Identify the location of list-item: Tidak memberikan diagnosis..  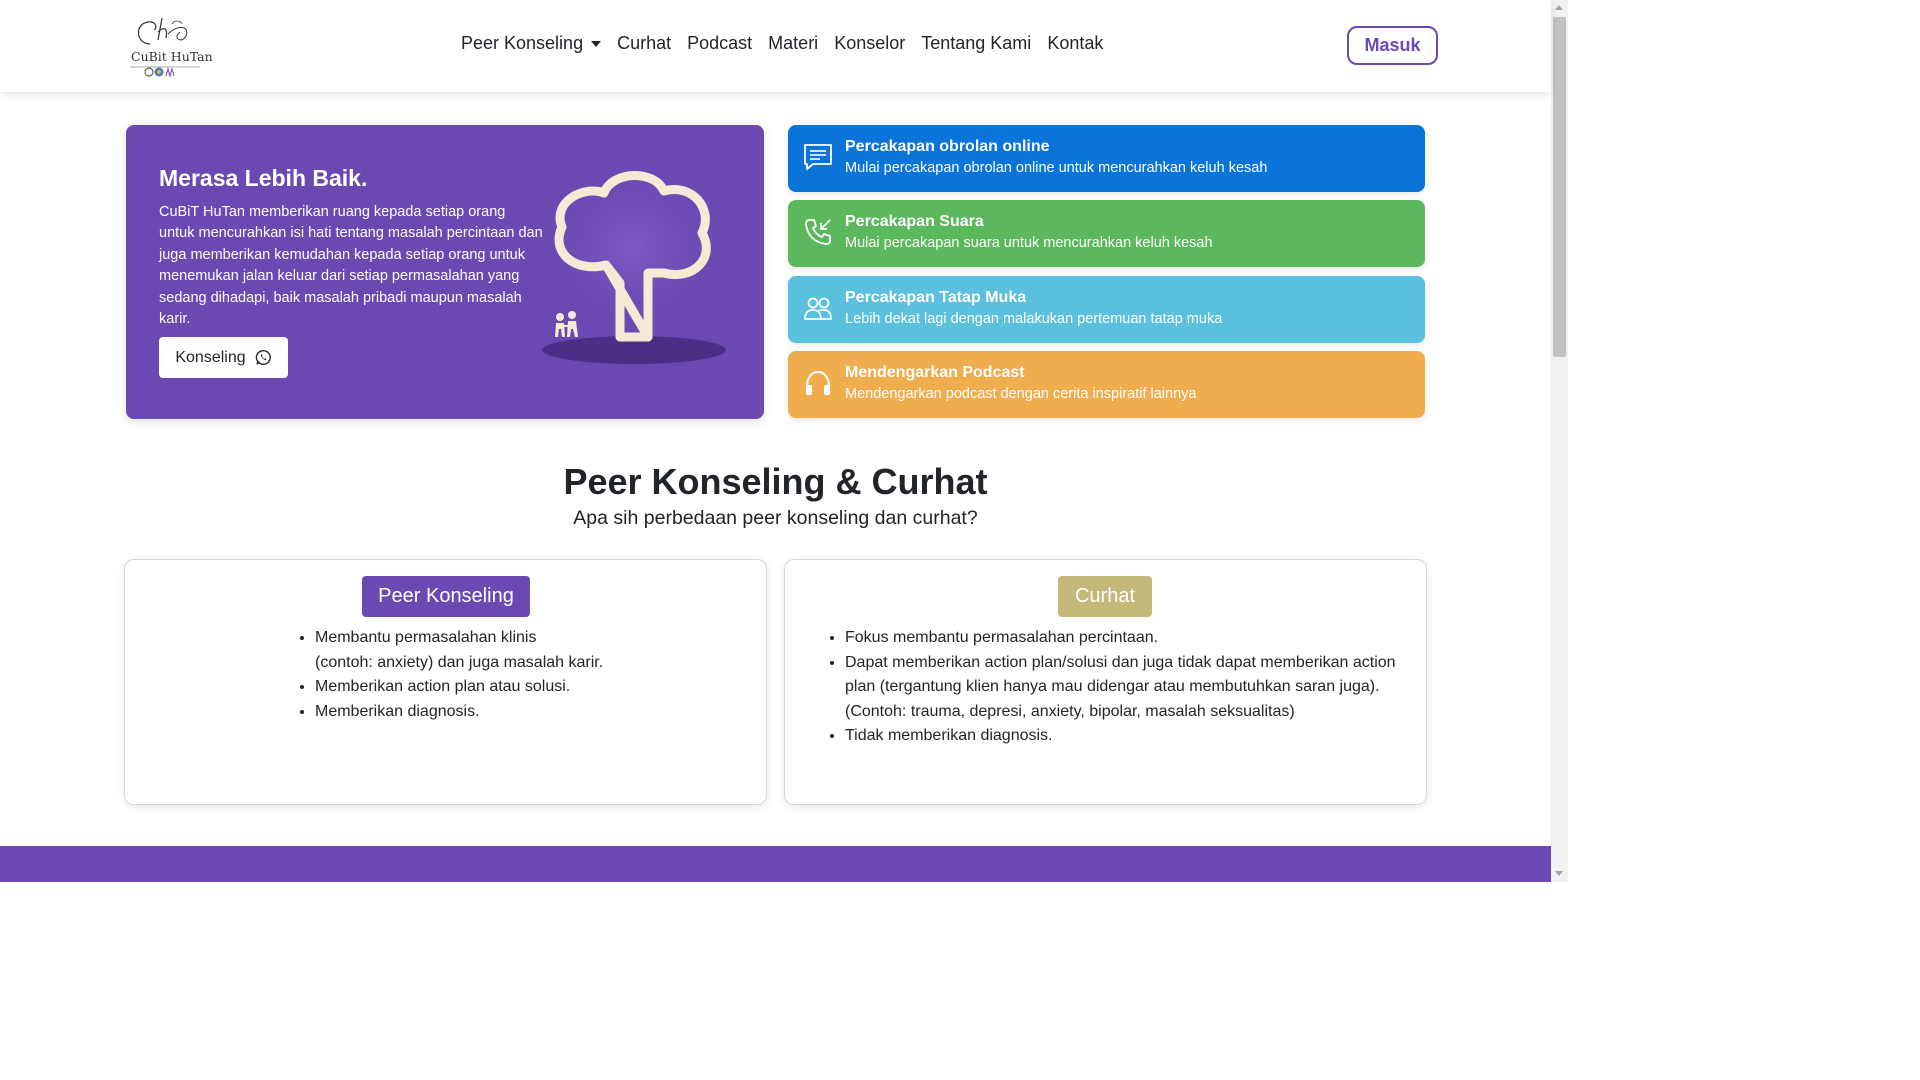
(1125, 736).